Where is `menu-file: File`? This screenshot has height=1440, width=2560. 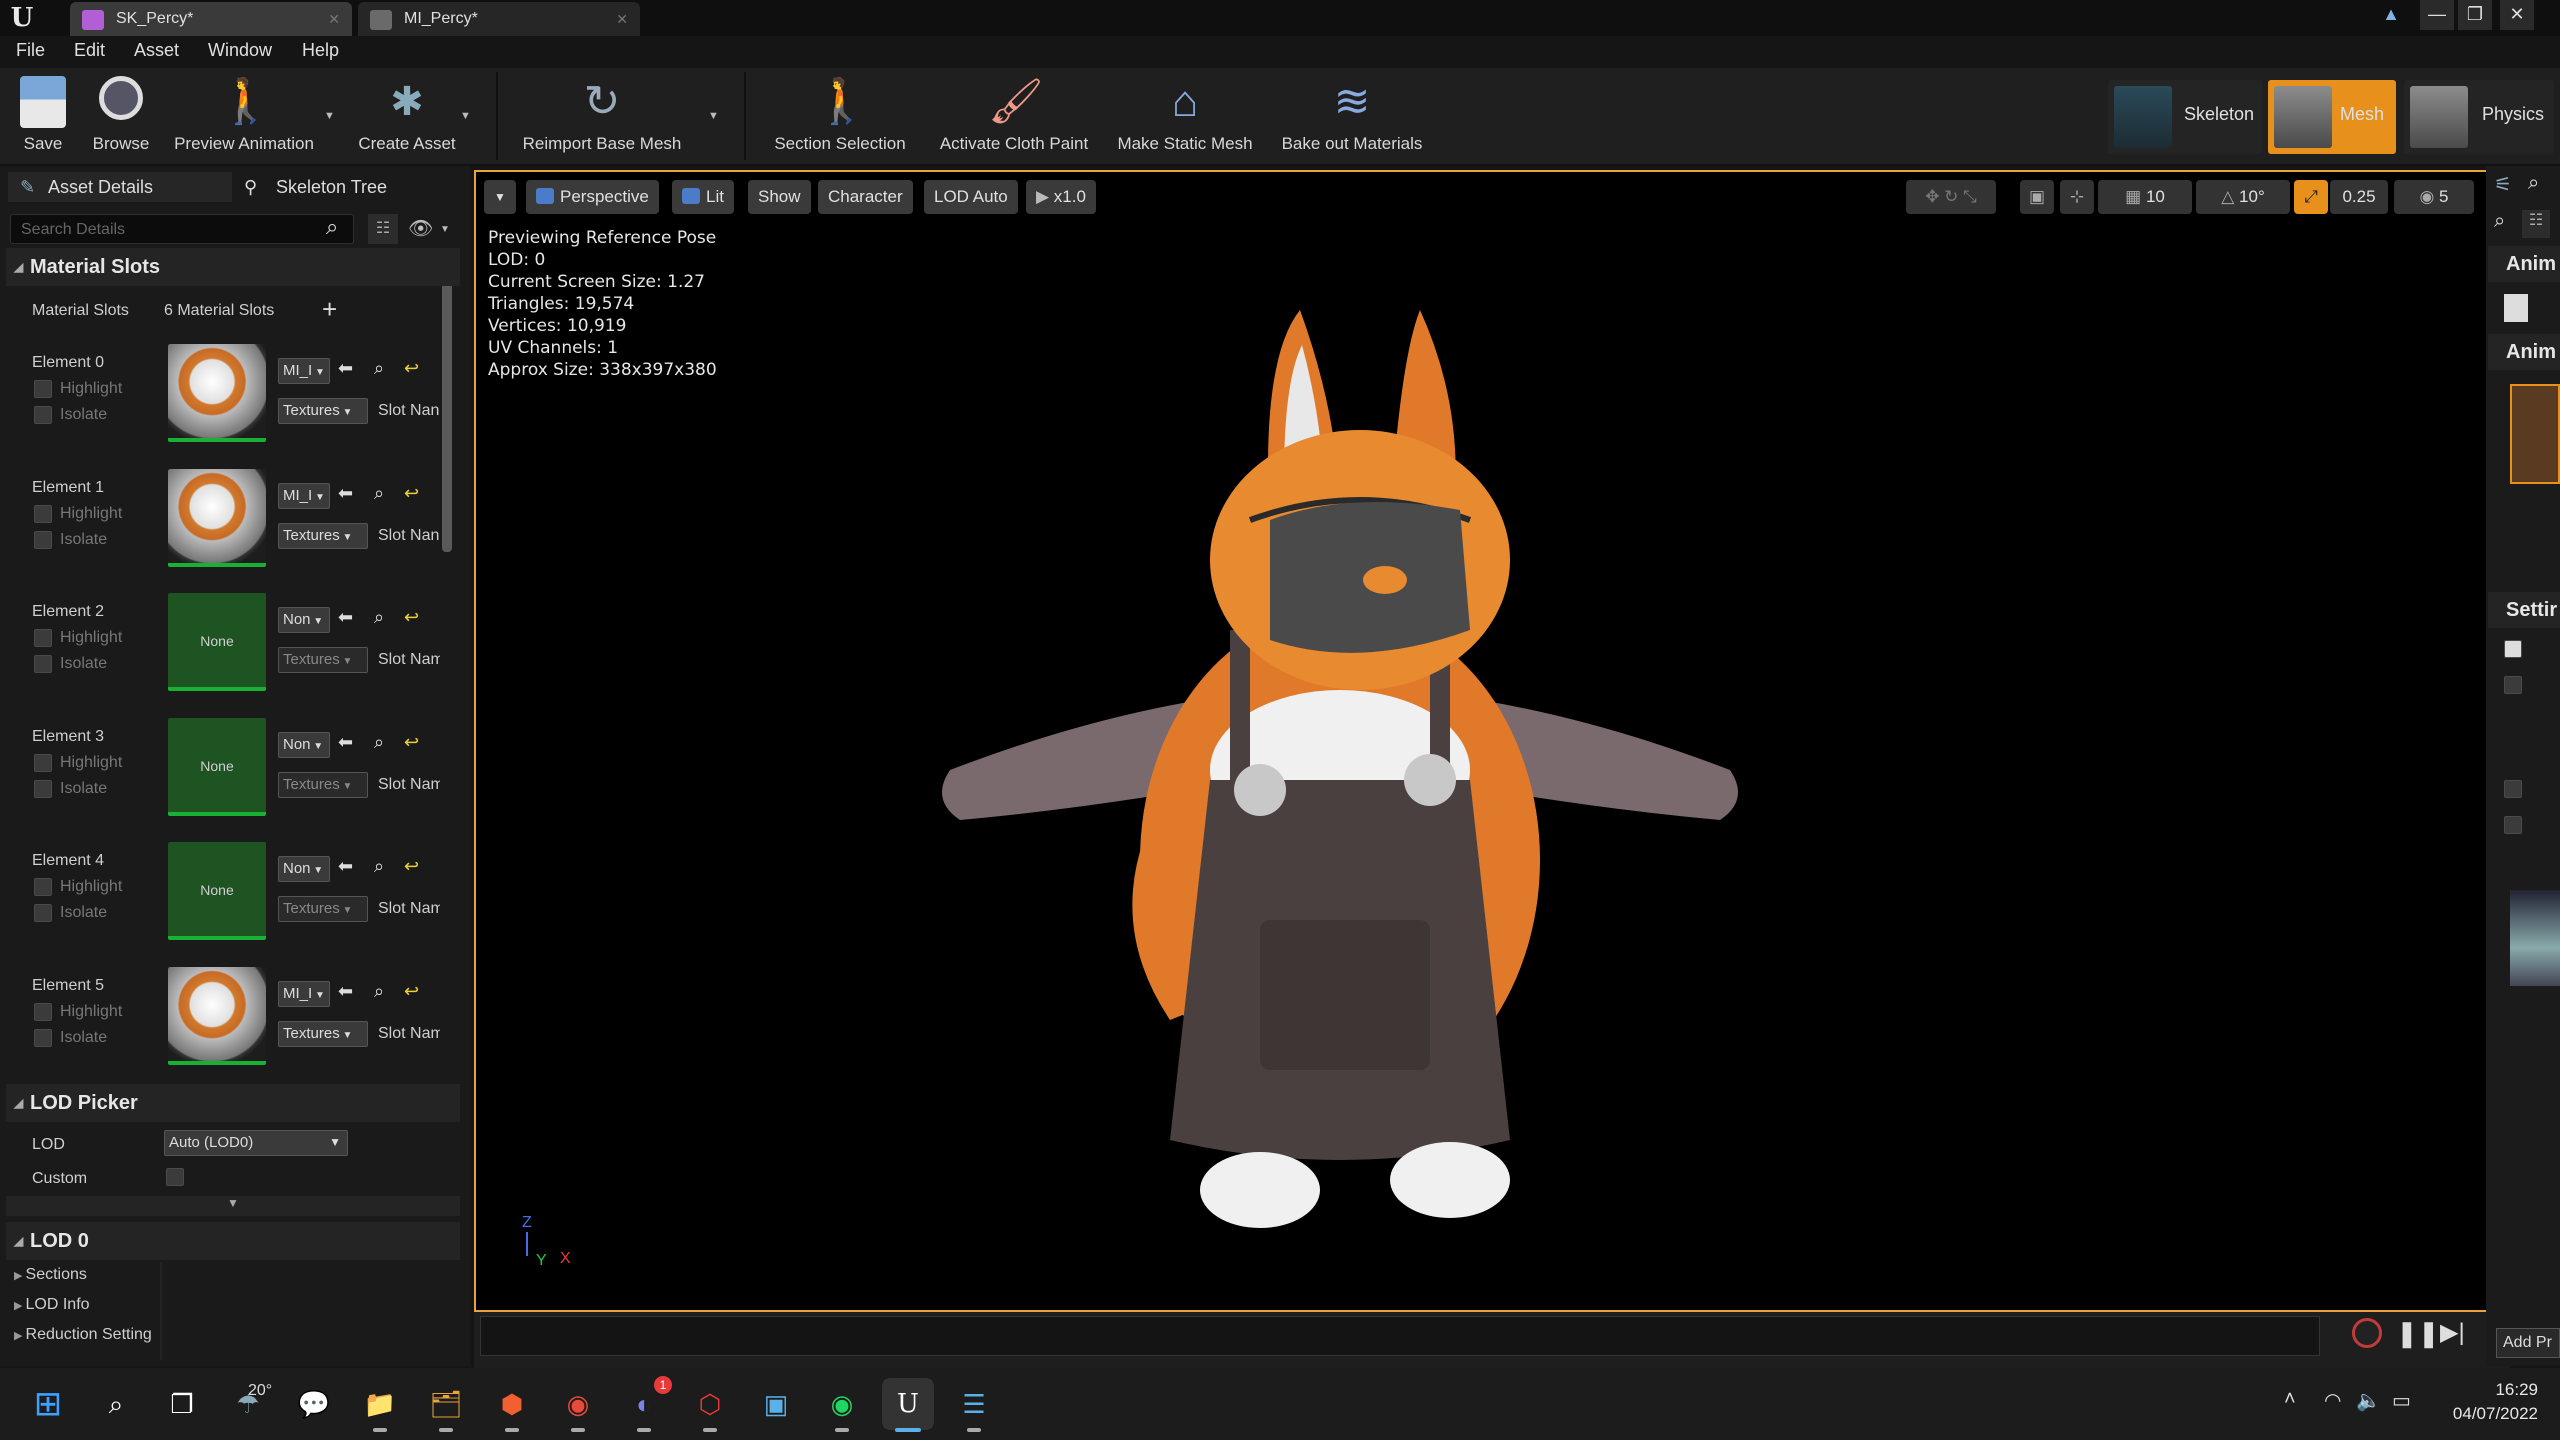
menu-file: File is located at coordinates (30, 50).